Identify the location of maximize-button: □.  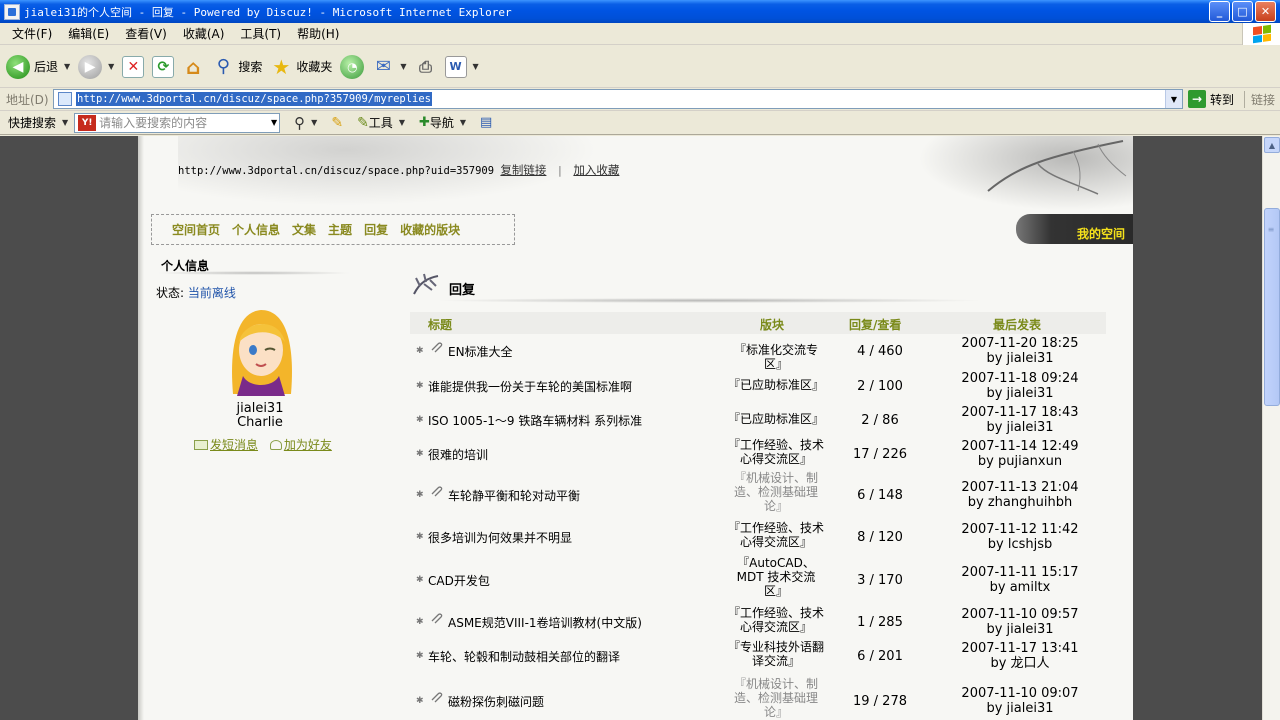
(1242, 11).